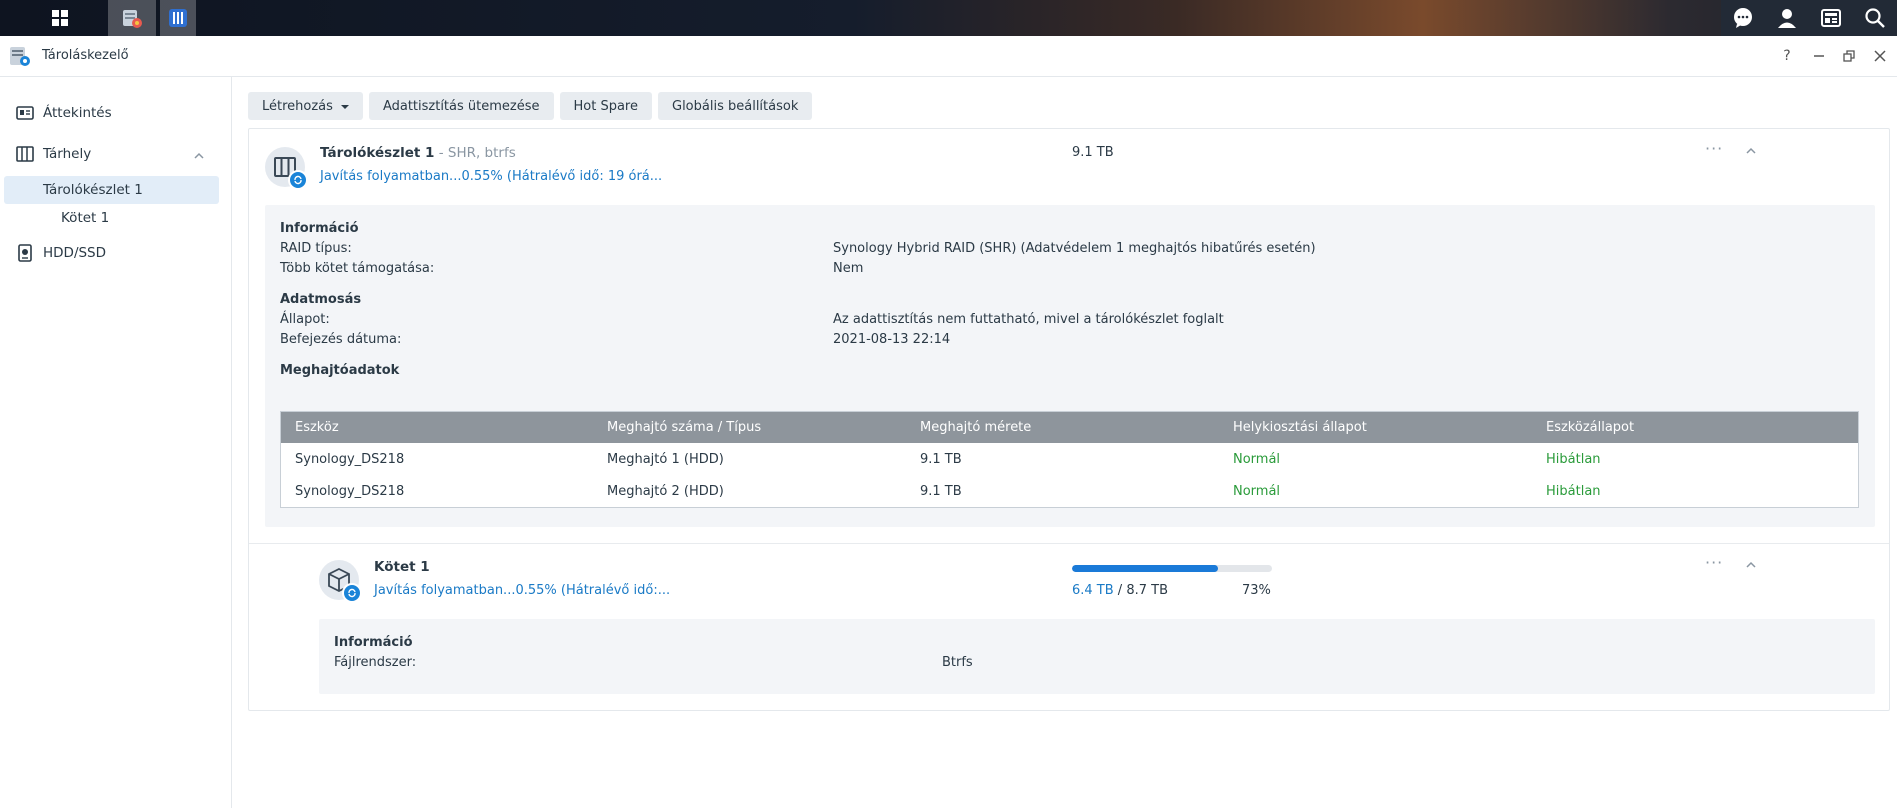  I want to click on create-button: Létrehozás, so click(305, 106).